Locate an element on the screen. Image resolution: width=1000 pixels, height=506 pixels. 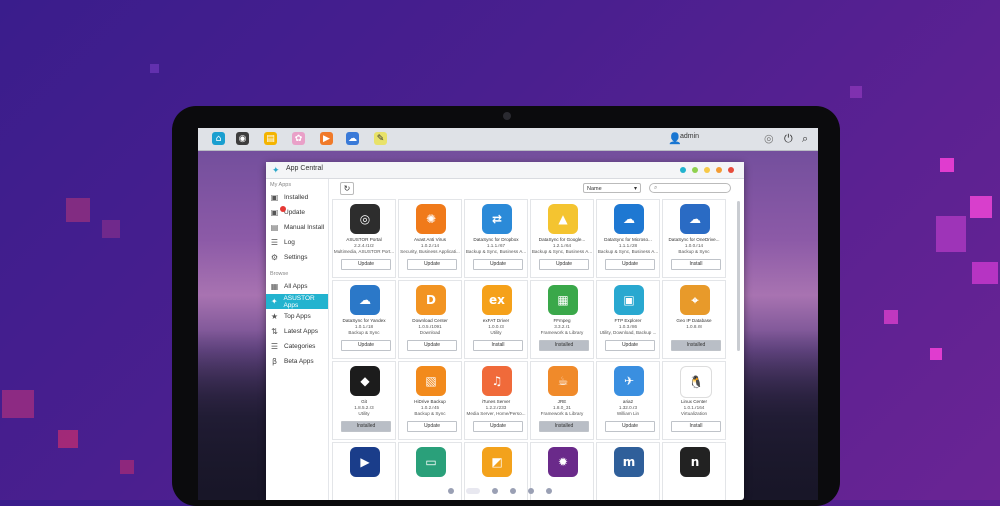
app-card: ☕ JRE 1.8.0_31 Framework & Library Installed is located at coordinates (562, 400).